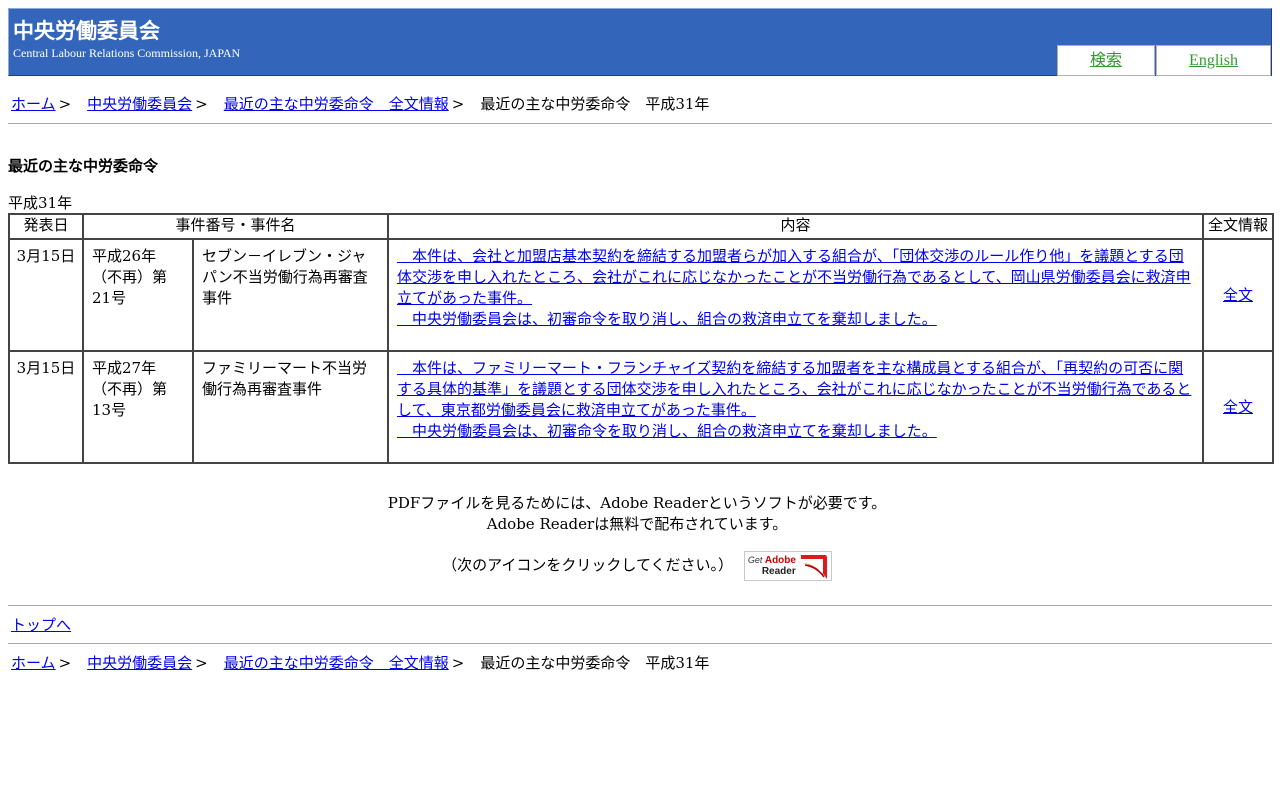  Describe the element at coordinates (41, 624) in the screenshot. I see `to-top-link: トップへ` at that location.